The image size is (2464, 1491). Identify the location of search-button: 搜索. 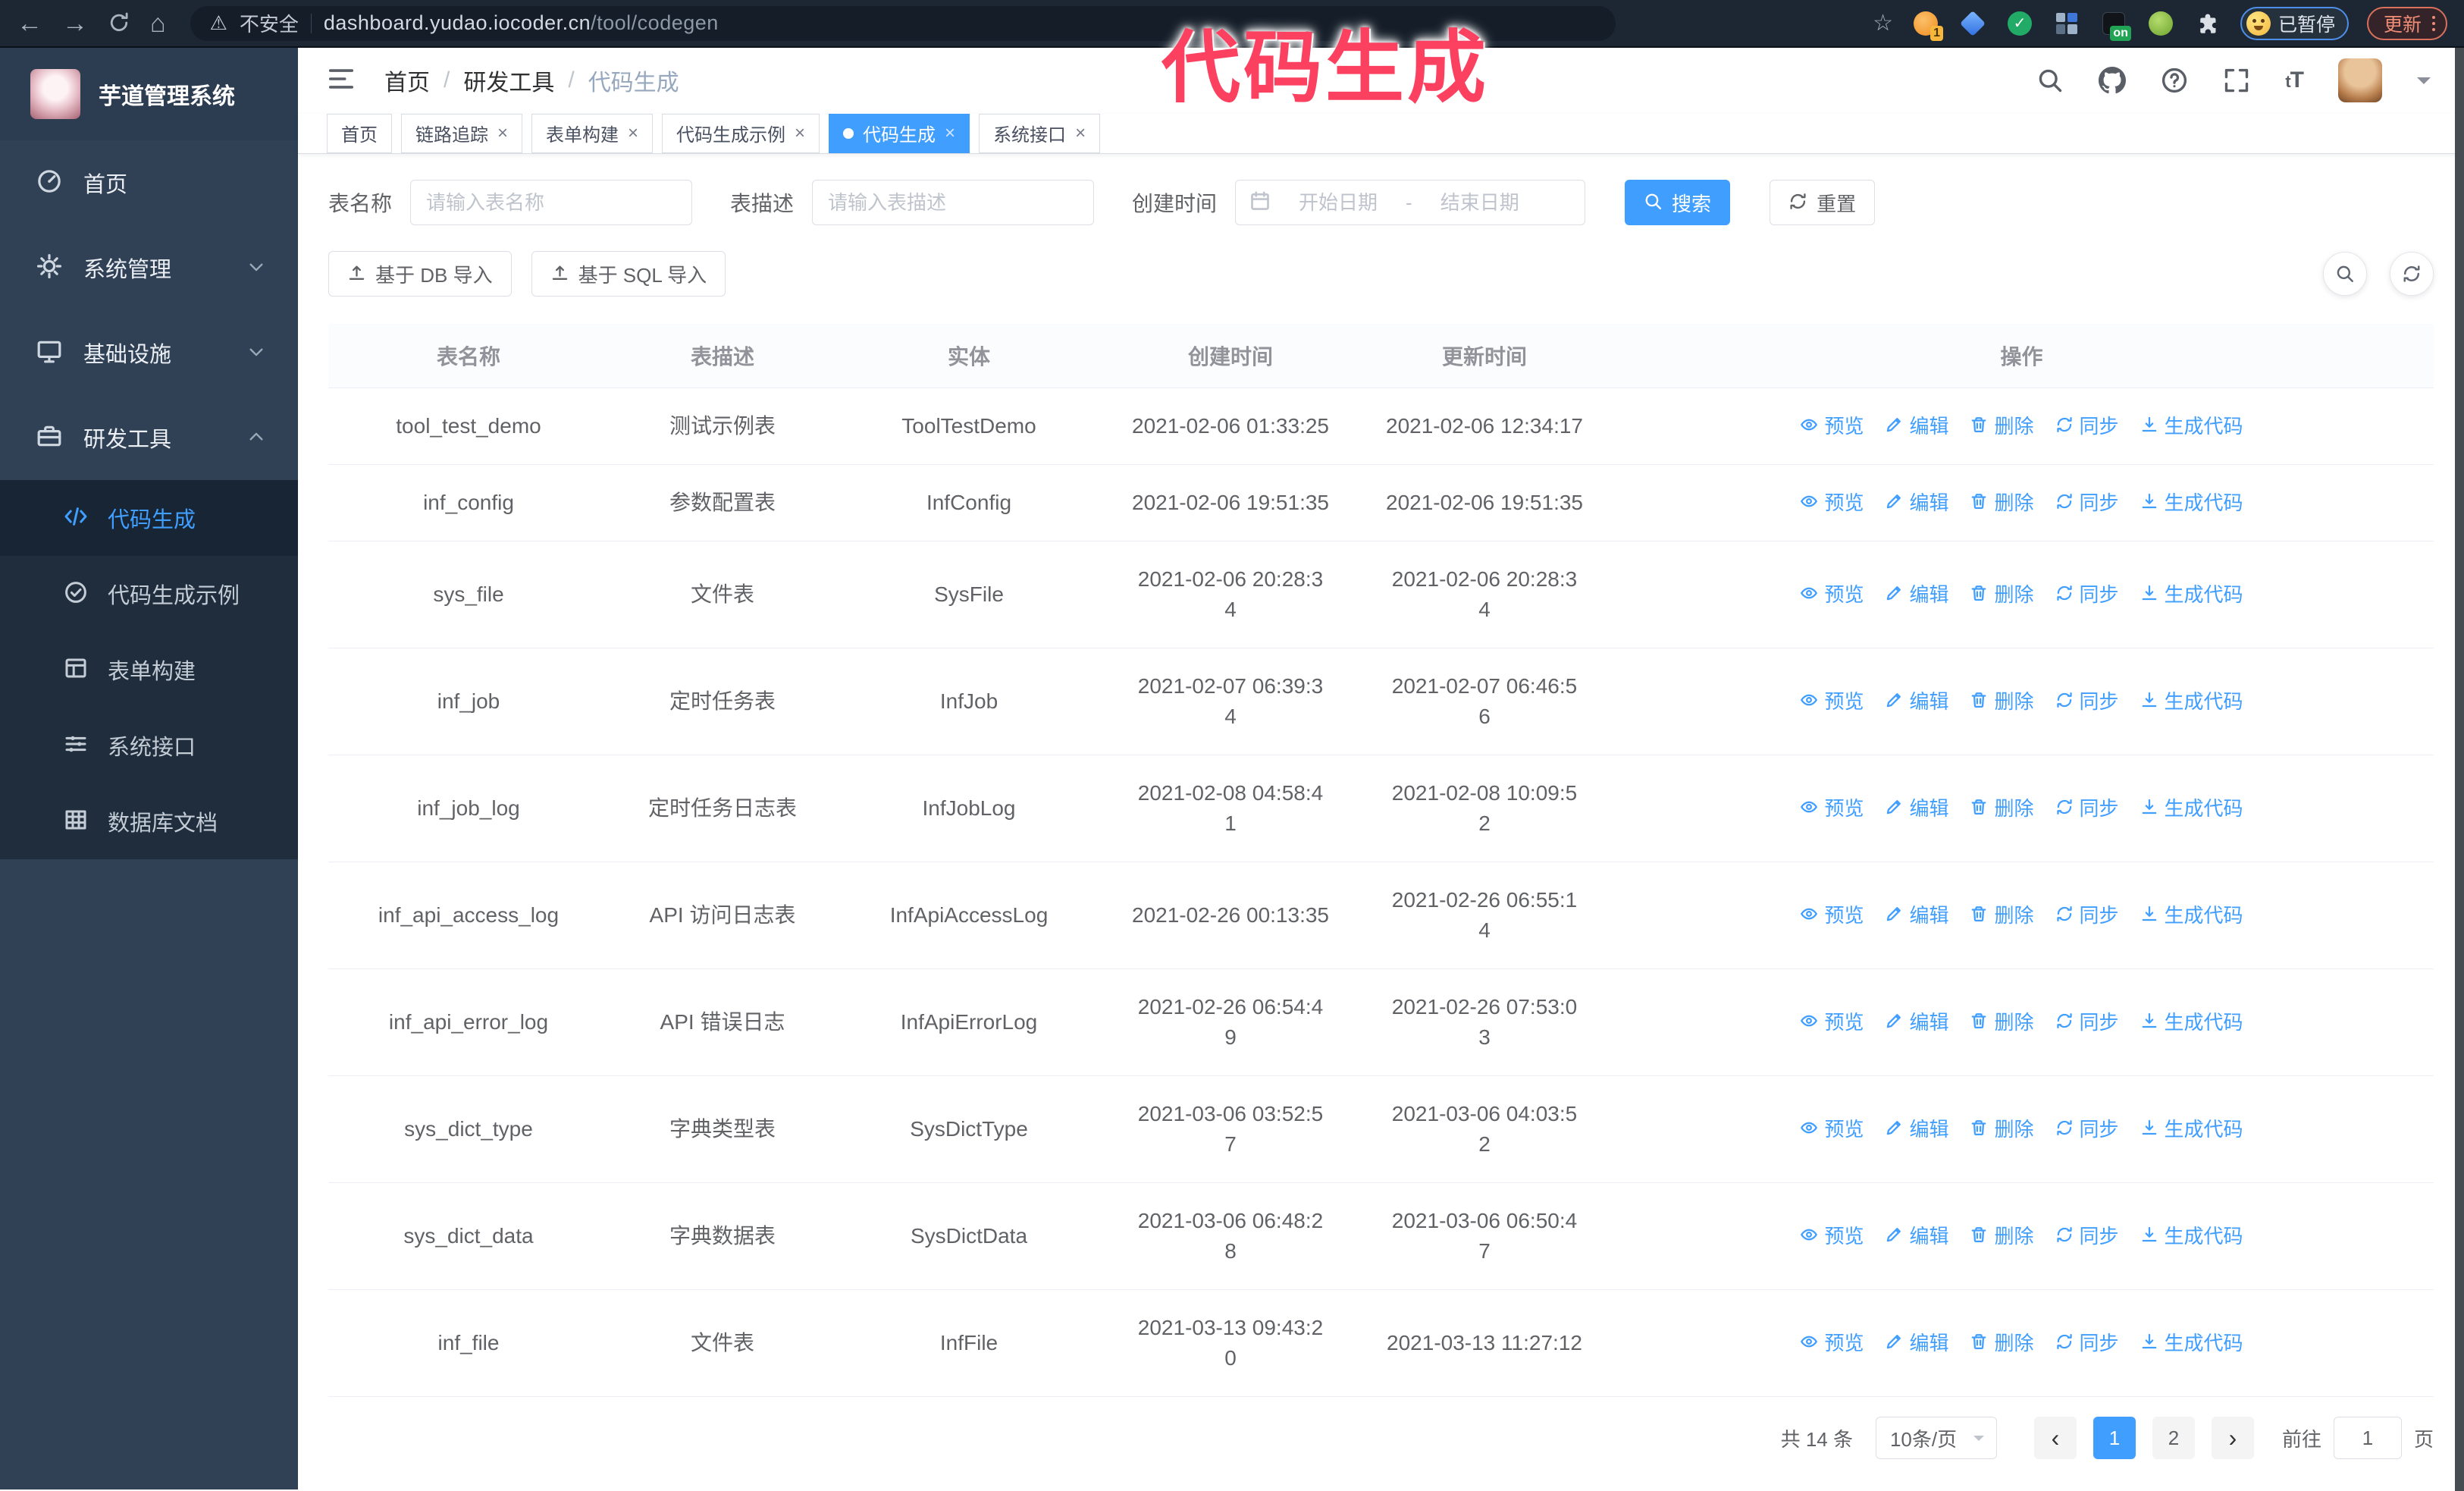
(1678, 202).